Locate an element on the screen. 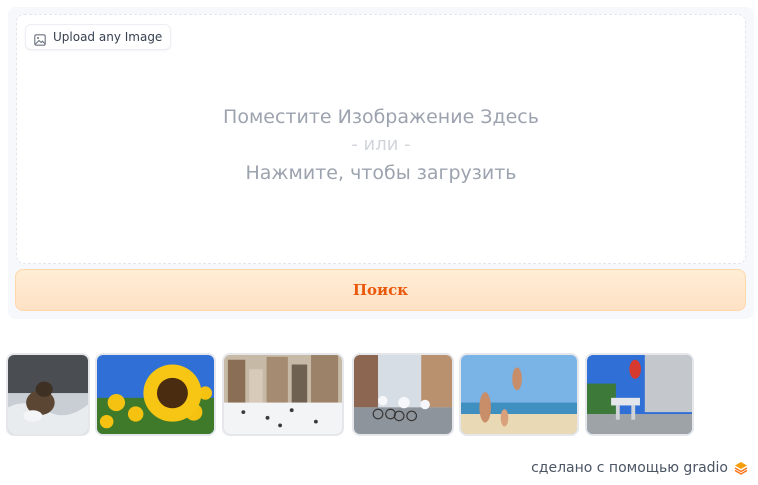  image-icon is located at coordinates (40, 38).